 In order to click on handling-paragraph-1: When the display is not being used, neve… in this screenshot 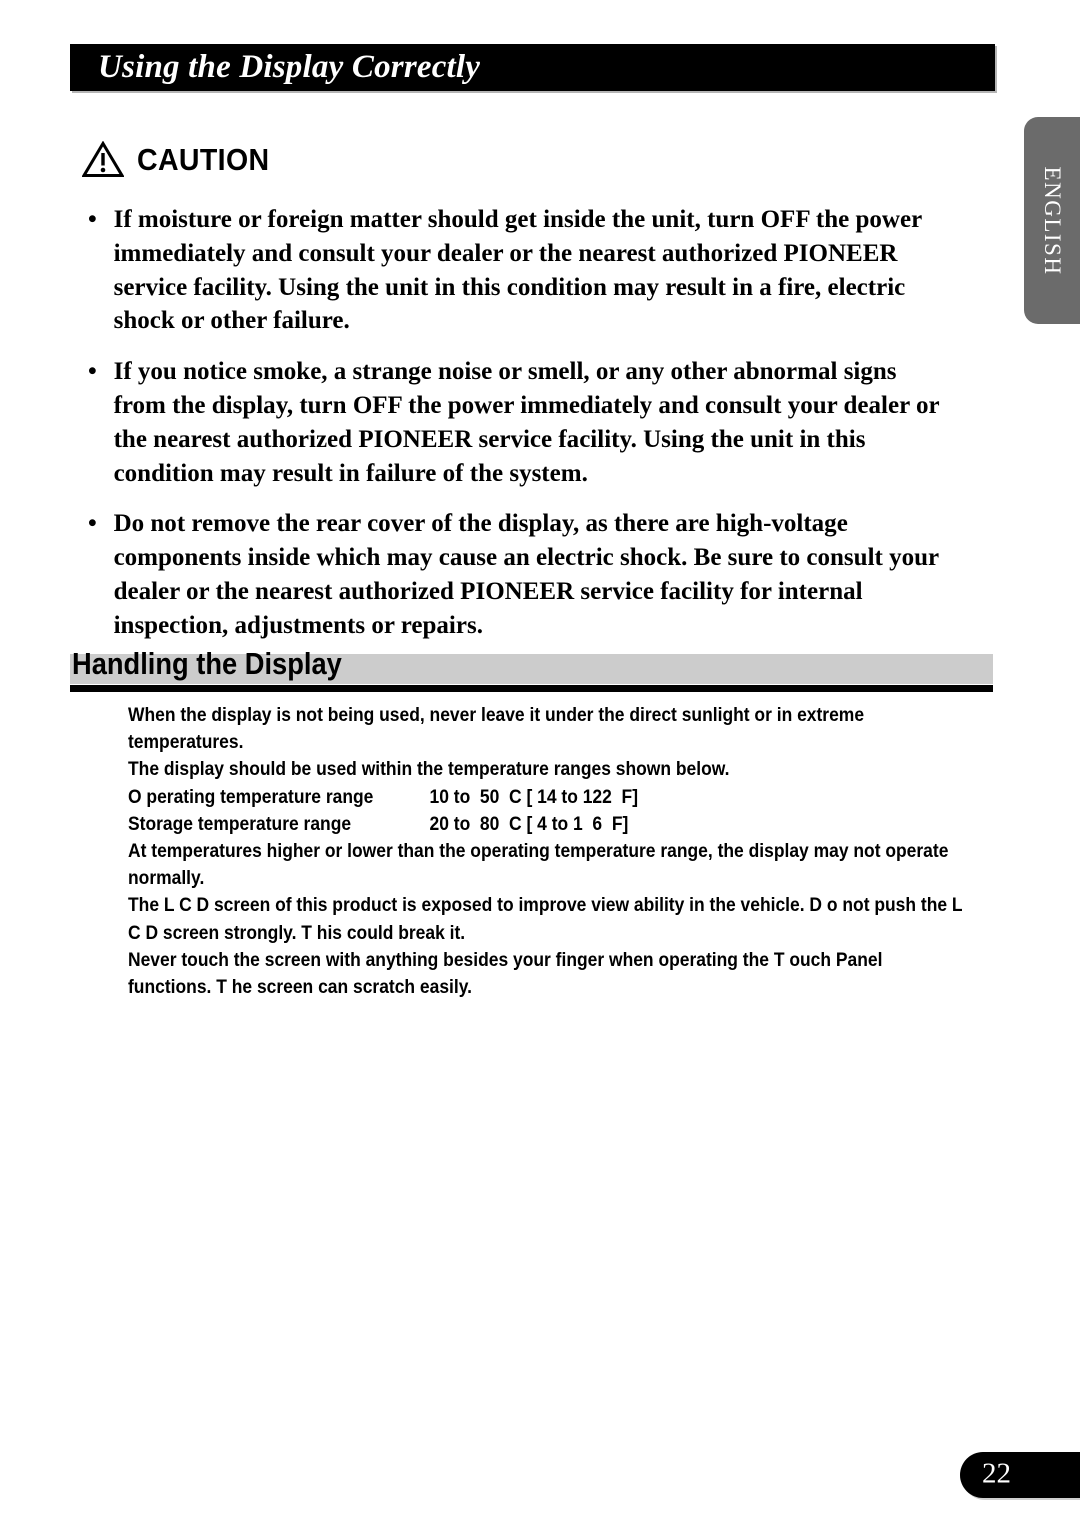, I will do `click(496, 729)`.